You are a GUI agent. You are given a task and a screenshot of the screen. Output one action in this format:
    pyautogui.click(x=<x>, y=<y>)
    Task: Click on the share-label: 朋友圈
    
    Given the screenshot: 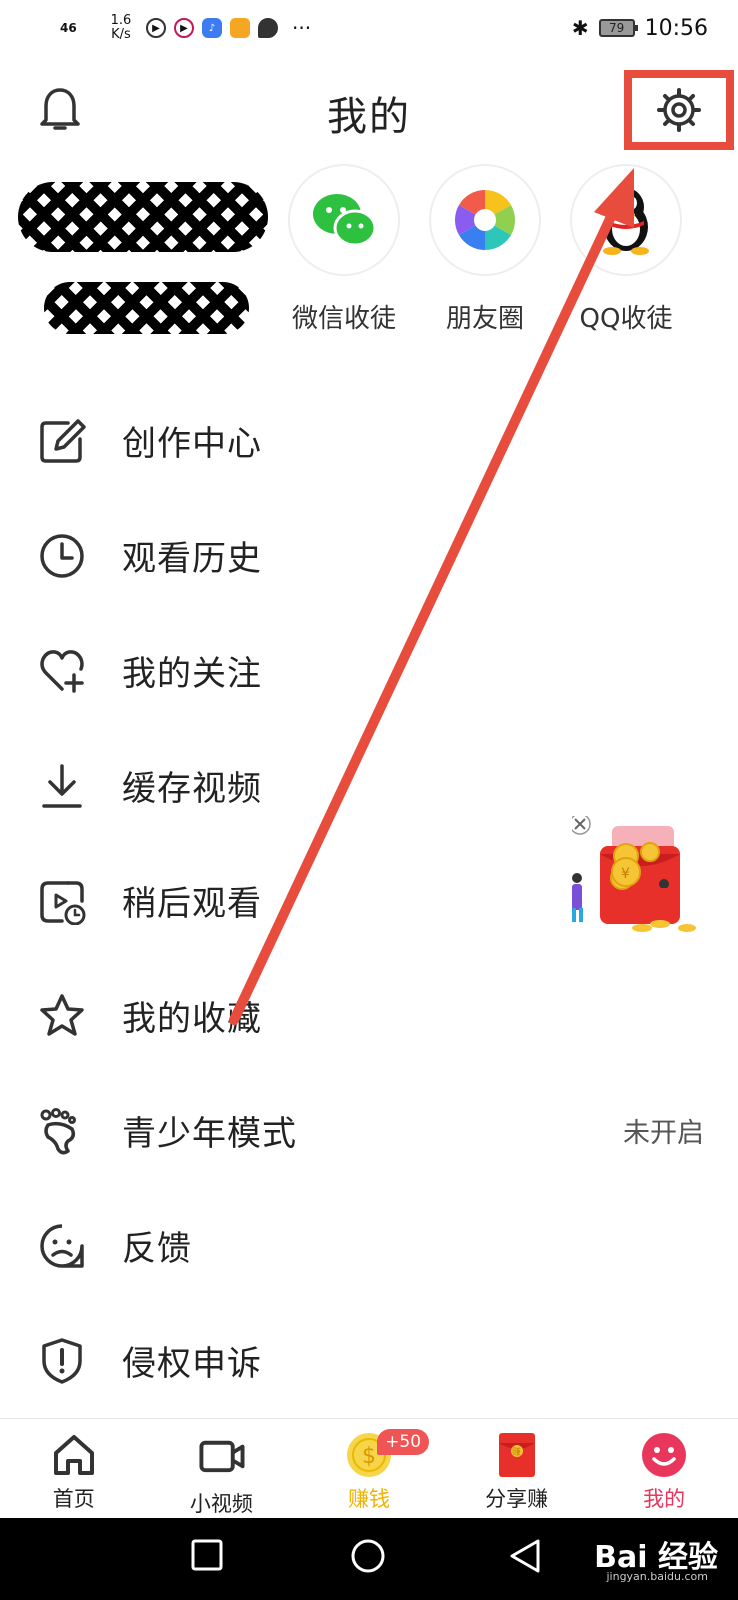 What is the action you would take?
    pyautogui.click(x=484, y=319)
    